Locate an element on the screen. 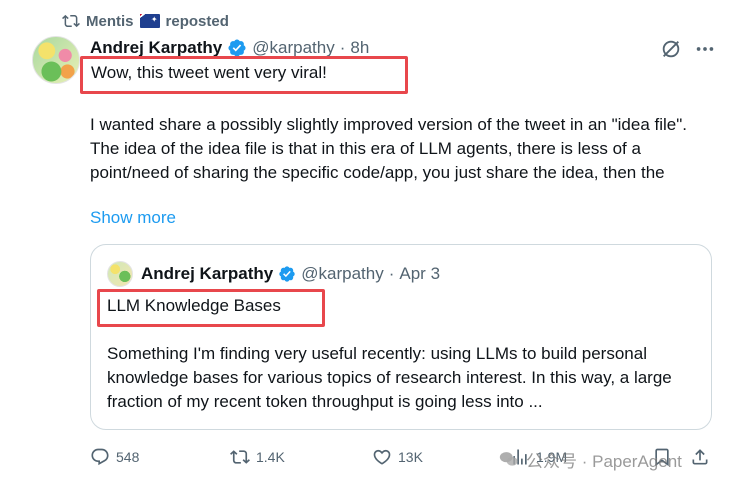  tweet-highlight-text: Wow, this tweet went very viral! is located at coordinates (209, 72).